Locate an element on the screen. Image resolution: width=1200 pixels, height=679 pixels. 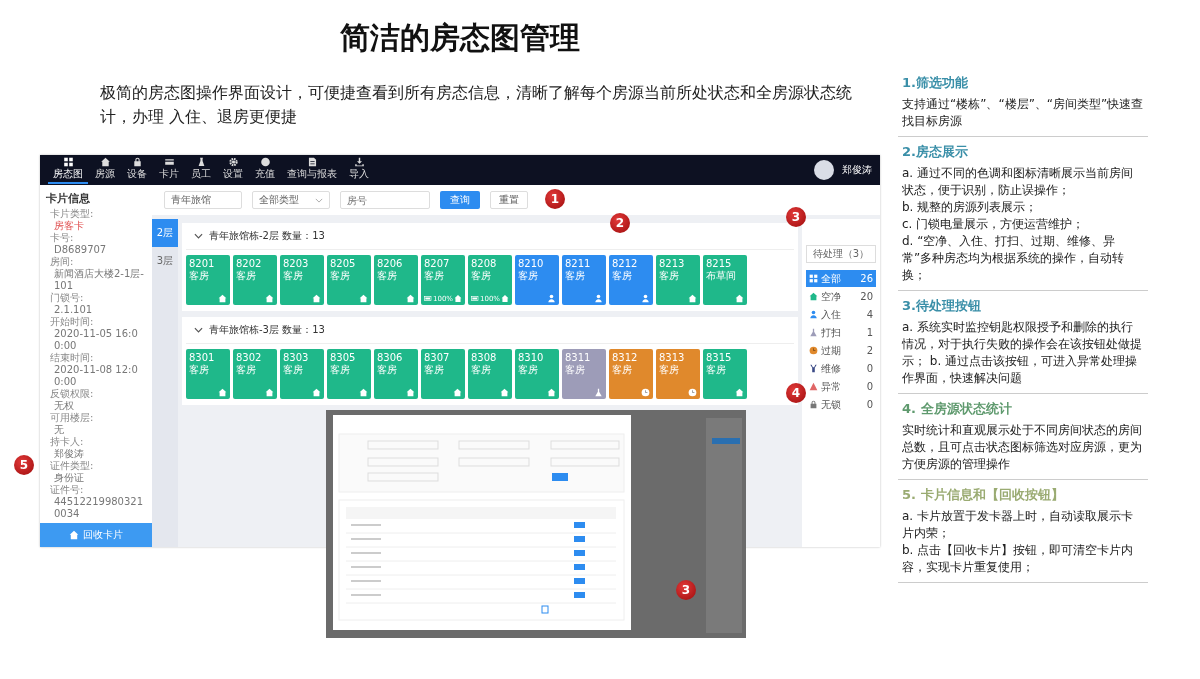
room-tile: 8201 客房 is located at coordinates (208, 280).